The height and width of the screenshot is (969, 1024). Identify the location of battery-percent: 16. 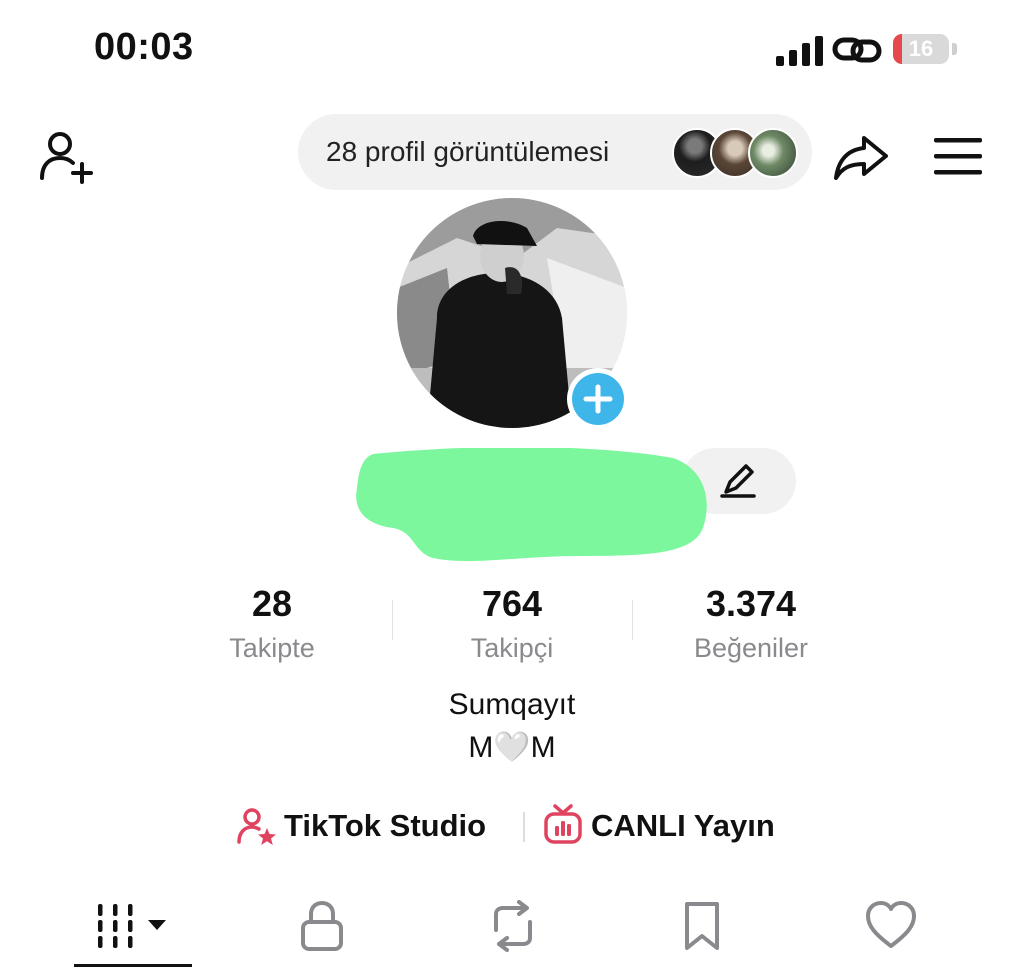
(921, 48).